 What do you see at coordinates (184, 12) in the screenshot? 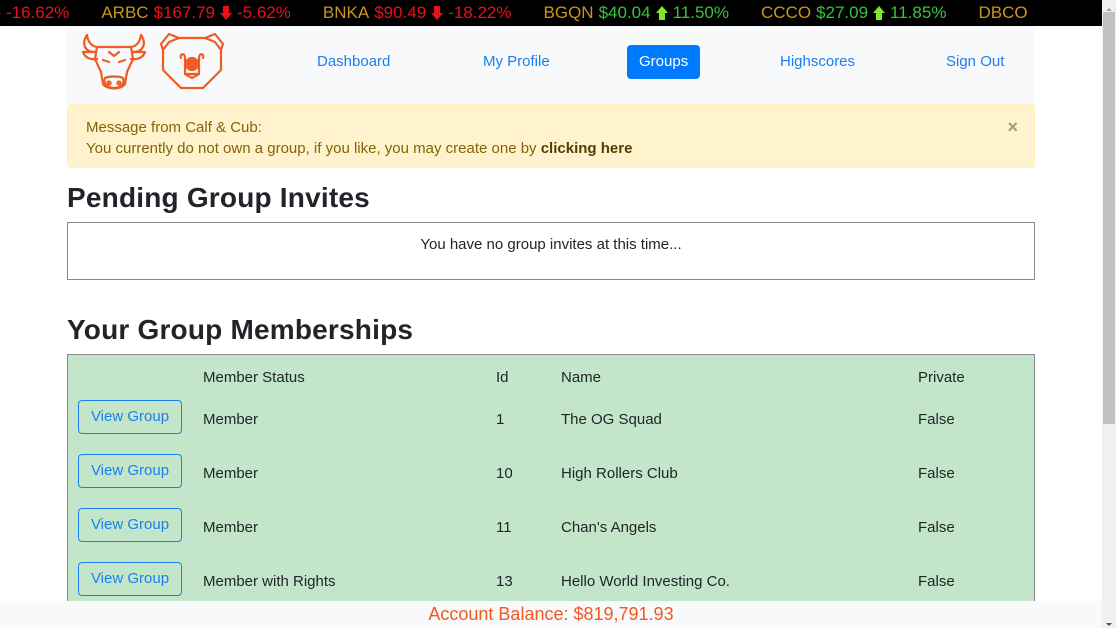
I see `ticker-price: $167.79` at bounding box center [184, 12].